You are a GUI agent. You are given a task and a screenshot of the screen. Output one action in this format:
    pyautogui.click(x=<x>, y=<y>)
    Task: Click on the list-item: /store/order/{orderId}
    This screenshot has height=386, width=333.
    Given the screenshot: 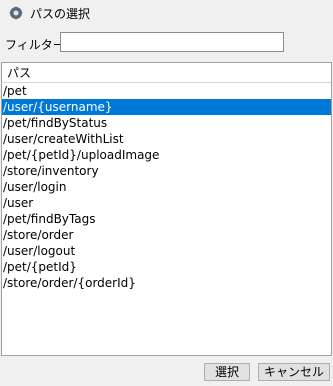 What is the action you would take?
    pyautogui.click(x=166, y=283)
    